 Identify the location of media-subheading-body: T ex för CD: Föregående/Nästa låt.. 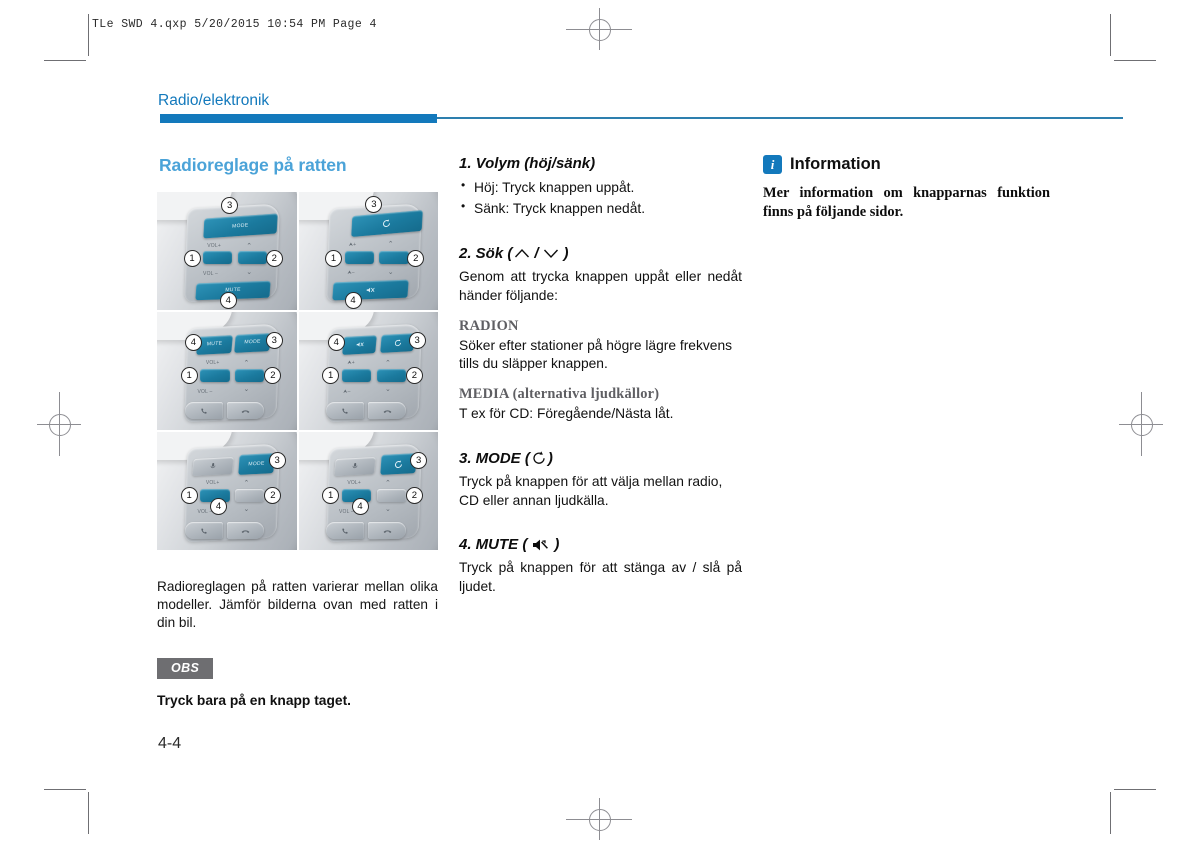
(566, 414).